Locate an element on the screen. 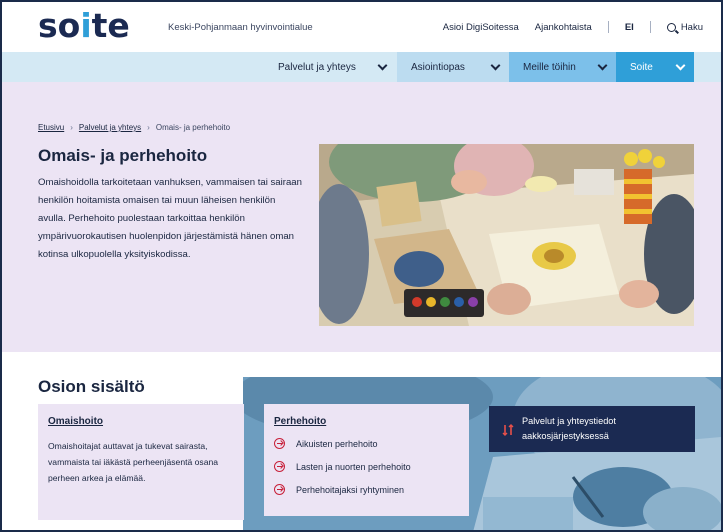 This screenshot has height=532, width=723. site-tagline: Keski-Pohjanmaan hyvinvointialue is located at coordinates (240, 27).